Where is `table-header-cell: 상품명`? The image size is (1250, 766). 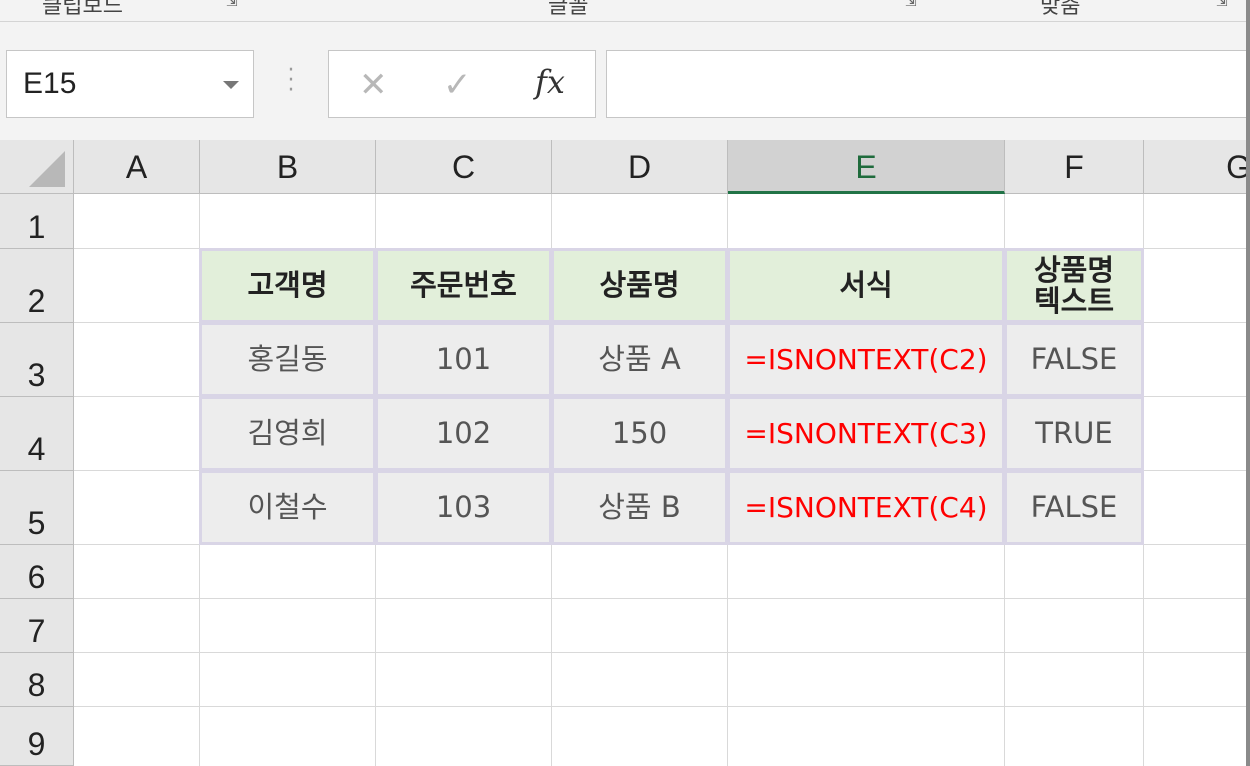 table-header-cell: 상품명 is located at coordinates (639, 285).